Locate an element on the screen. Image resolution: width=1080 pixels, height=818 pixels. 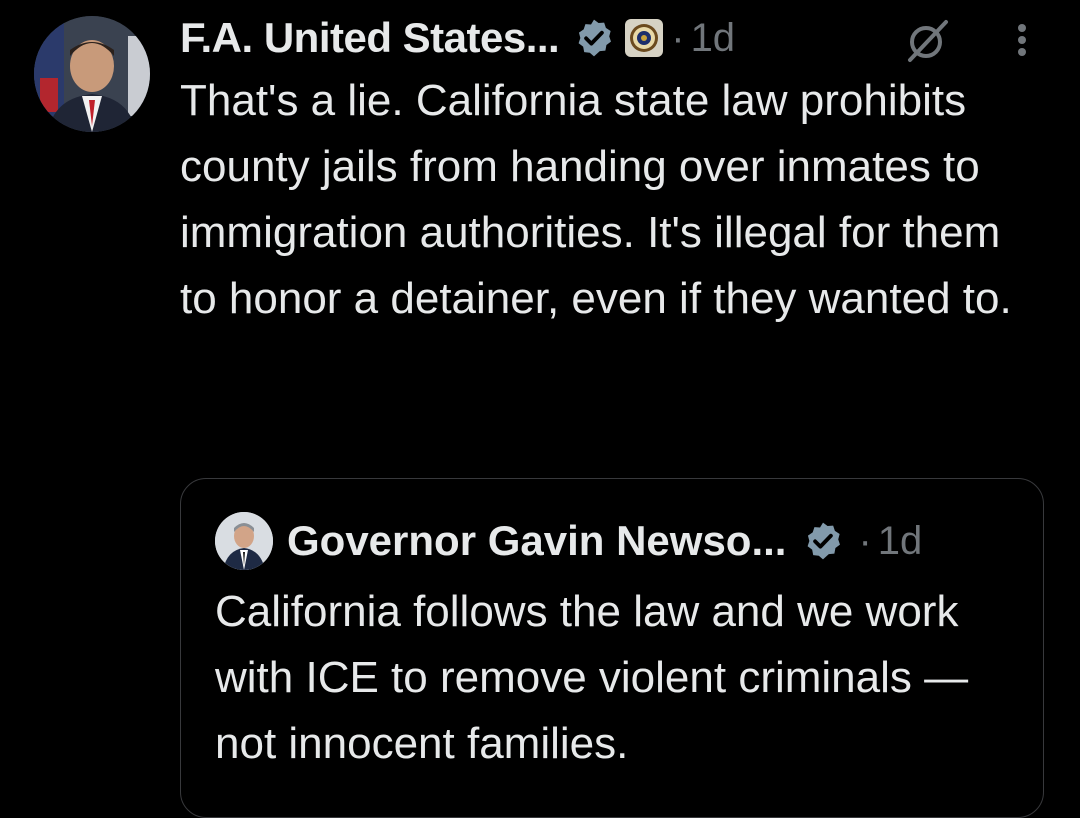
grok-icon is located at coordinates (927, 41).